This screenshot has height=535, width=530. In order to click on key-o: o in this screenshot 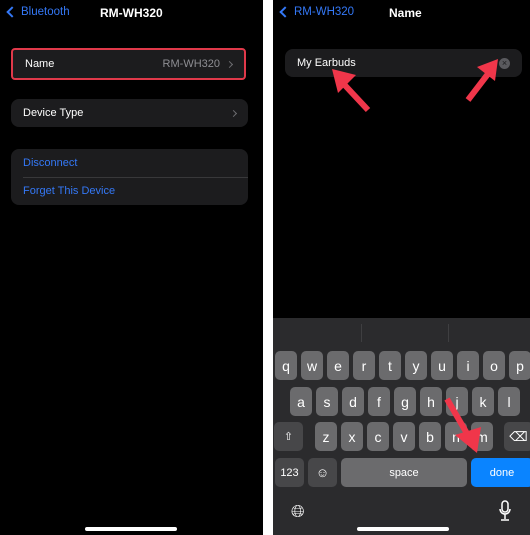, I will do `click(494, 365)`.